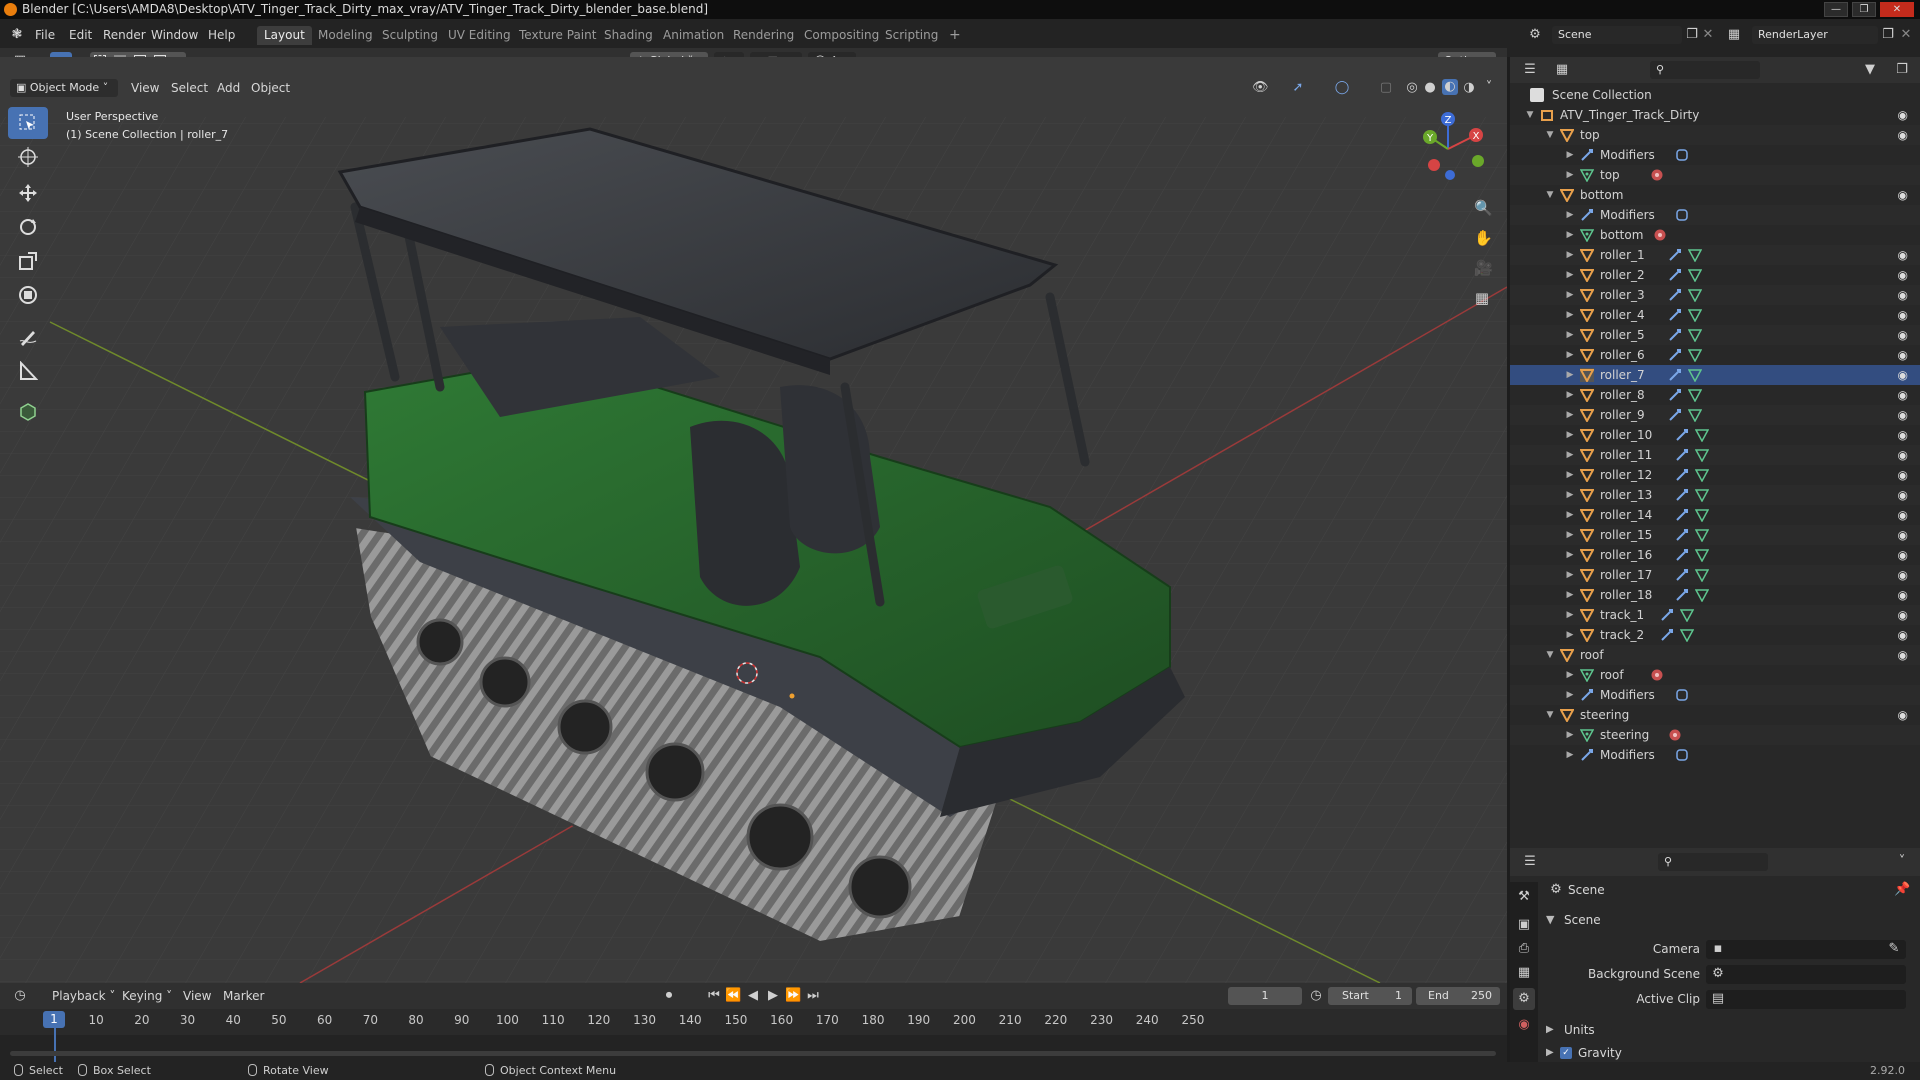 Image resolution: width=1920 pixels, height=1080 pixels. Describe the element at coordinates (1715, 335) in the screenshot. I see `outliner-item-roller-5: ▶ roller_5 ◉` at that location.